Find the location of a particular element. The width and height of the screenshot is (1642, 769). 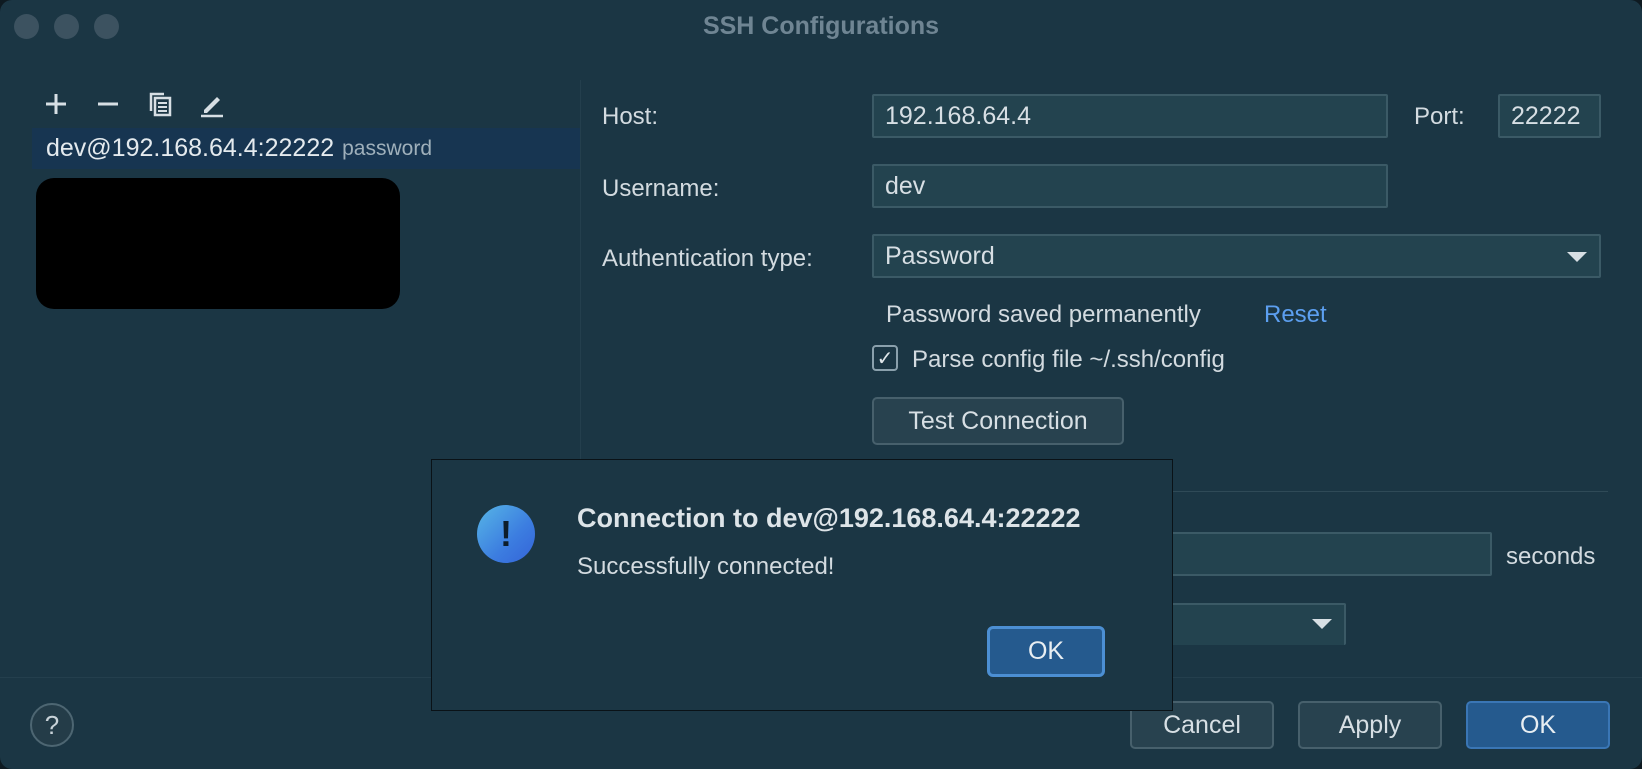

remove-configuration-button is located at coordinates (108, 104).